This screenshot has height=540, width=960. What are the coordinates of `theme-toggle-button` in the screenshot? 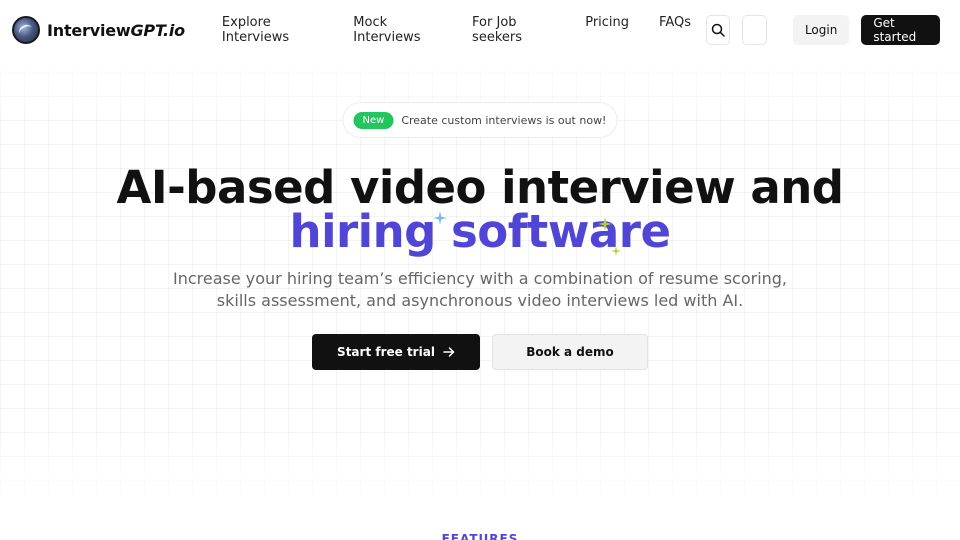 It's located at (754, 30).